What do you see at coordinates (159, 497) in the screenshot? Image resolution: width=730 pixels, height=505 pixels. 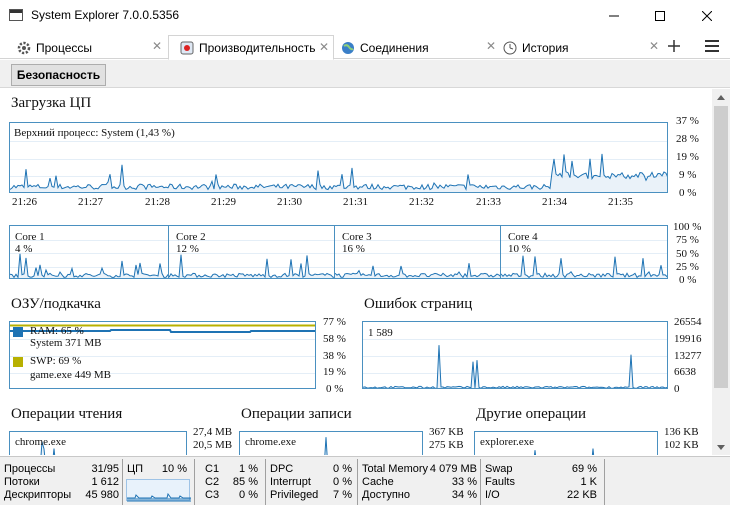 I see `cpu-minigraph-plot` at bounding box center [159, 497].